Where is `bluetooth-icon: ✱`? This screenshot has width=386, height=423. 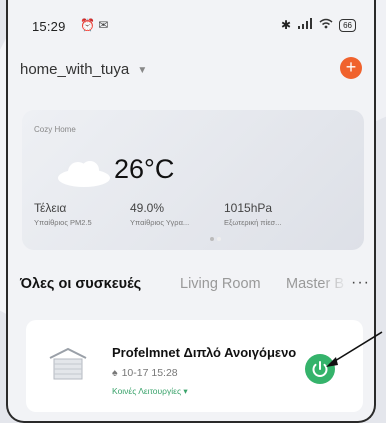 bluetooth-icon: ✱ is located at coordinates (286, 25).